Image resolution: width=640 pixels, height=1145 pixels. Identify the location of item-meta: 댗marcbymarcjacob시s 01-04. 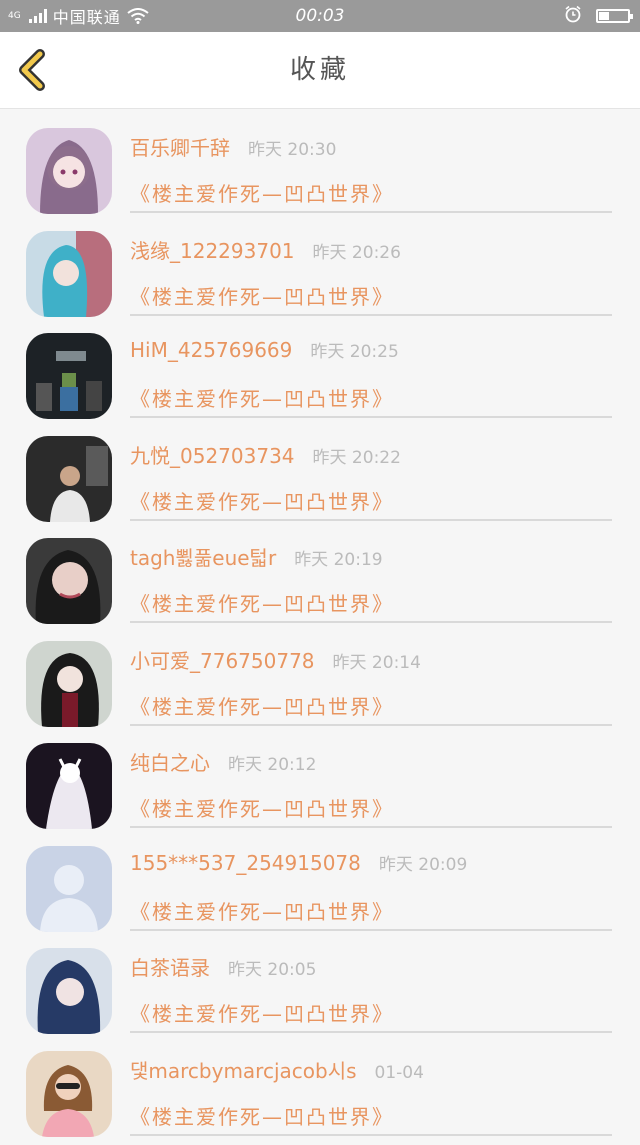
(277, 1070).